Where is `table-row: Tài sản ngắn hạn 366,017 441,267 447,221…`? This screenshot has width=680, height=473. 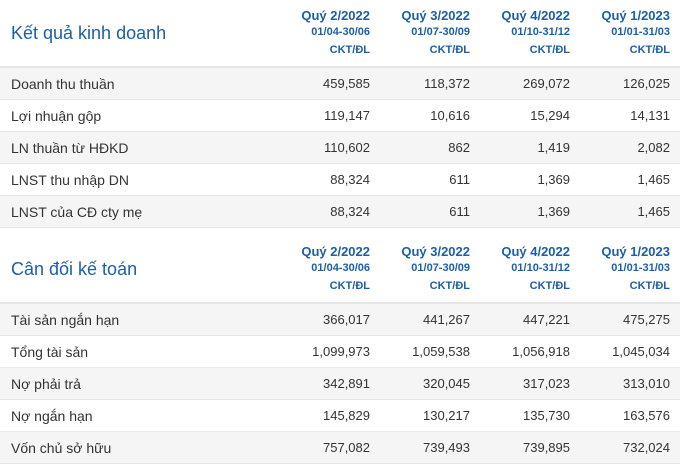 table-row: Tài sản ngắn hạn 366,017 441,267 447,221… is located at coordinates (340, 320).